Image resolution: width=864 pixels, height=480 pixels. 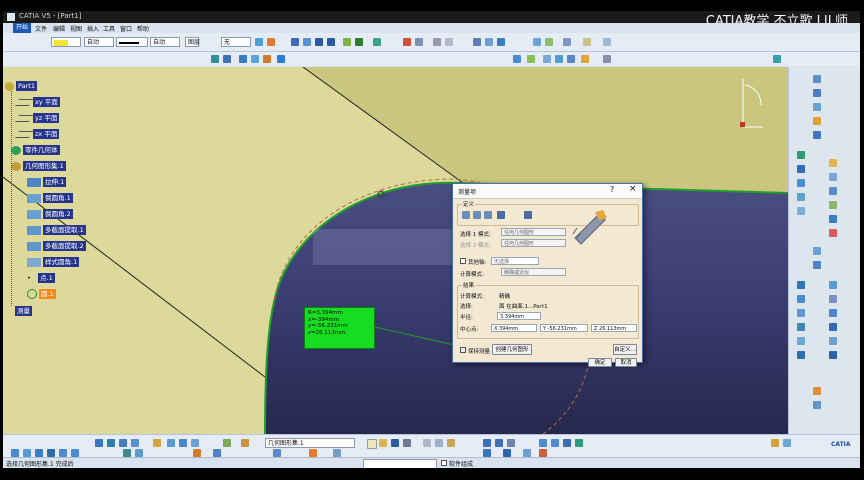 I want to click on connect-tool-icon, so click(x=833, y=355).